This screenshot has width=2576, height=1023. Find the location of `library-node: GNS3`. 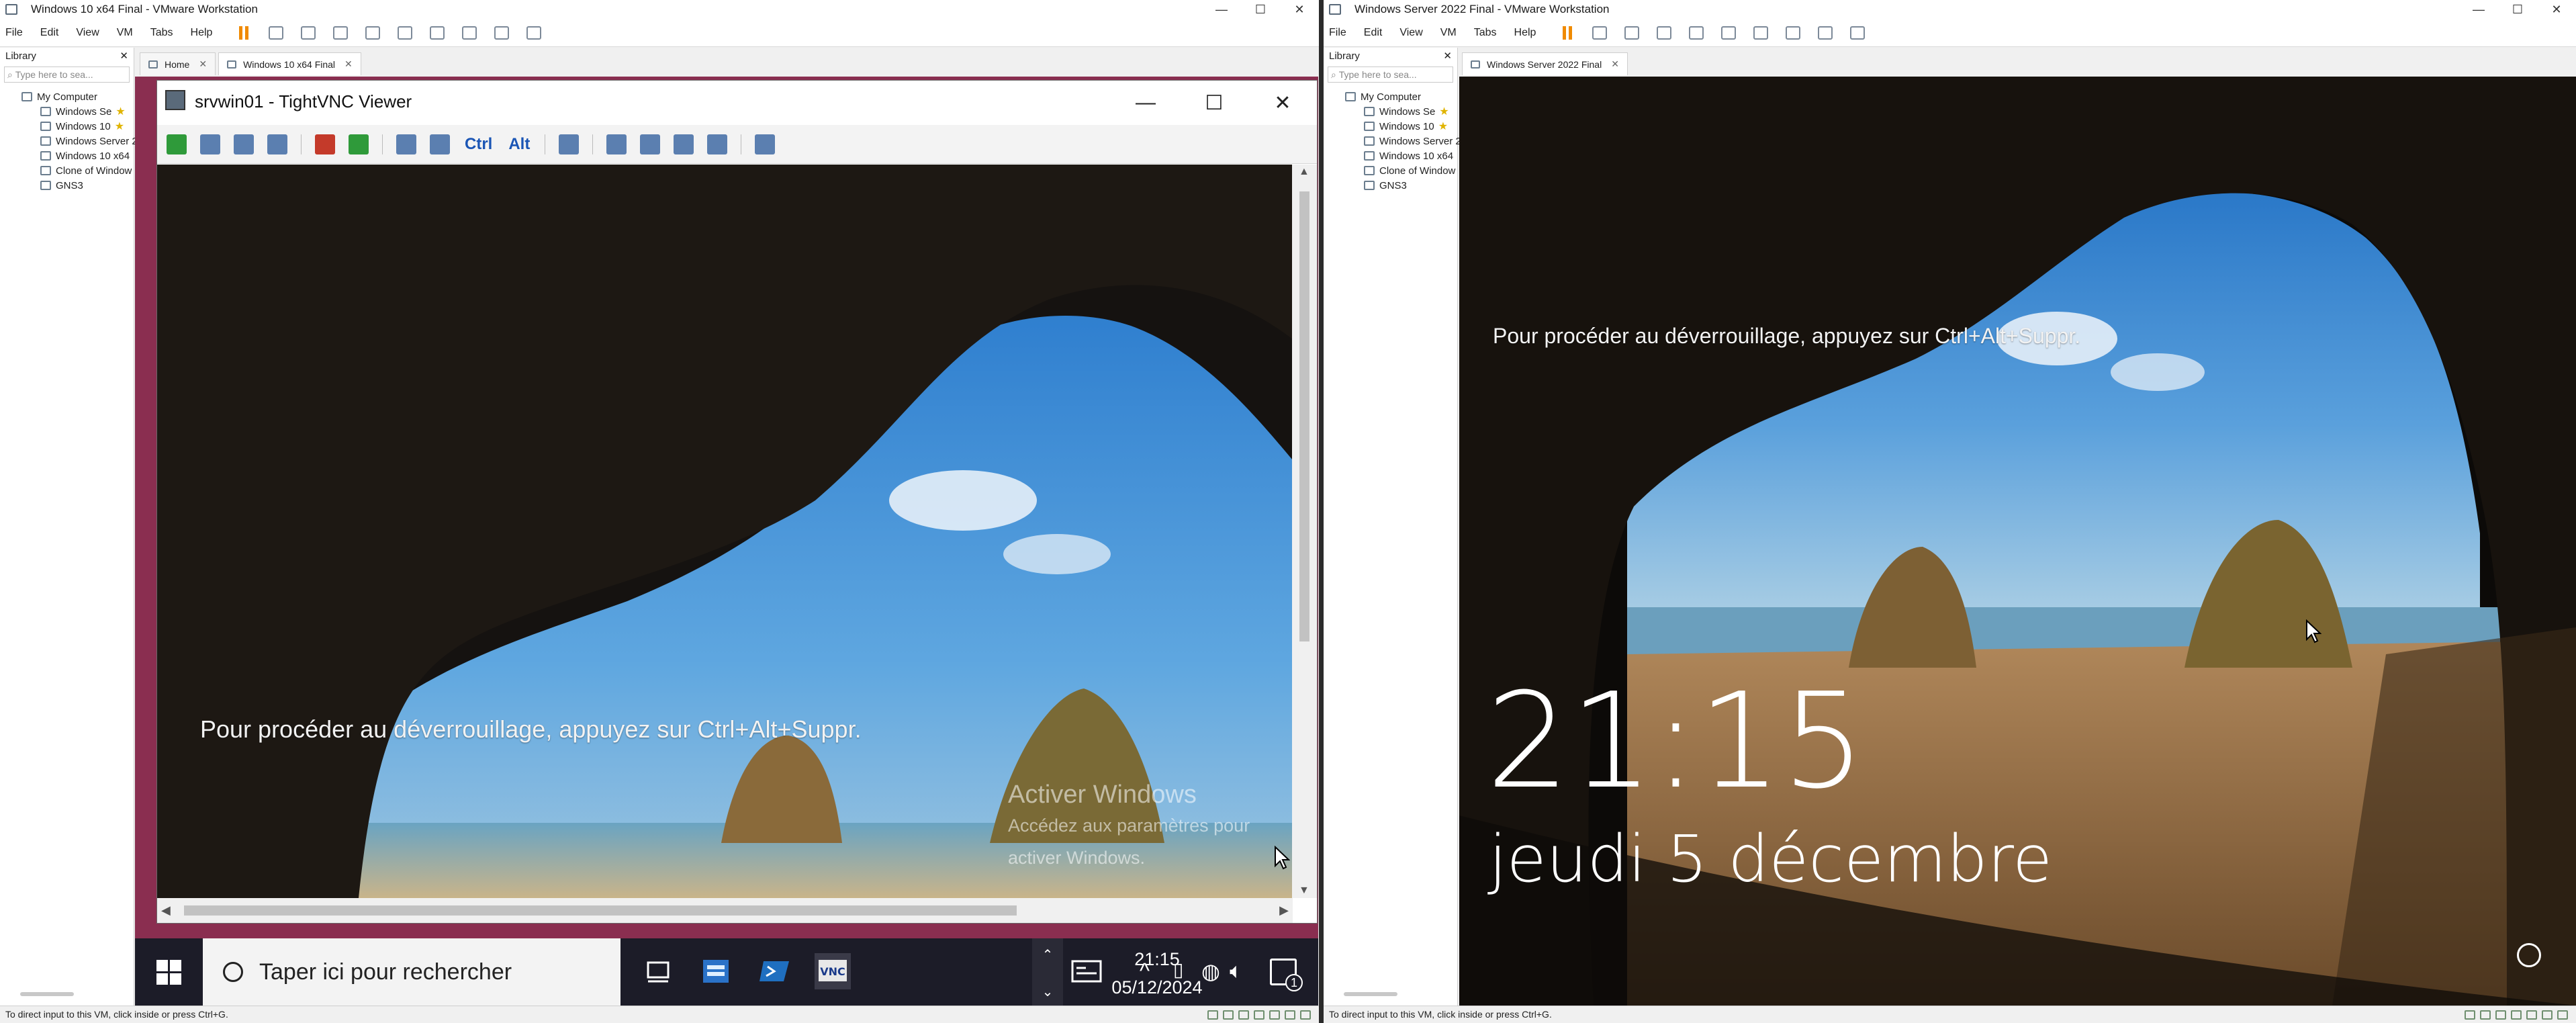

library-node: GNS3 is located at coordinates (69, 185).